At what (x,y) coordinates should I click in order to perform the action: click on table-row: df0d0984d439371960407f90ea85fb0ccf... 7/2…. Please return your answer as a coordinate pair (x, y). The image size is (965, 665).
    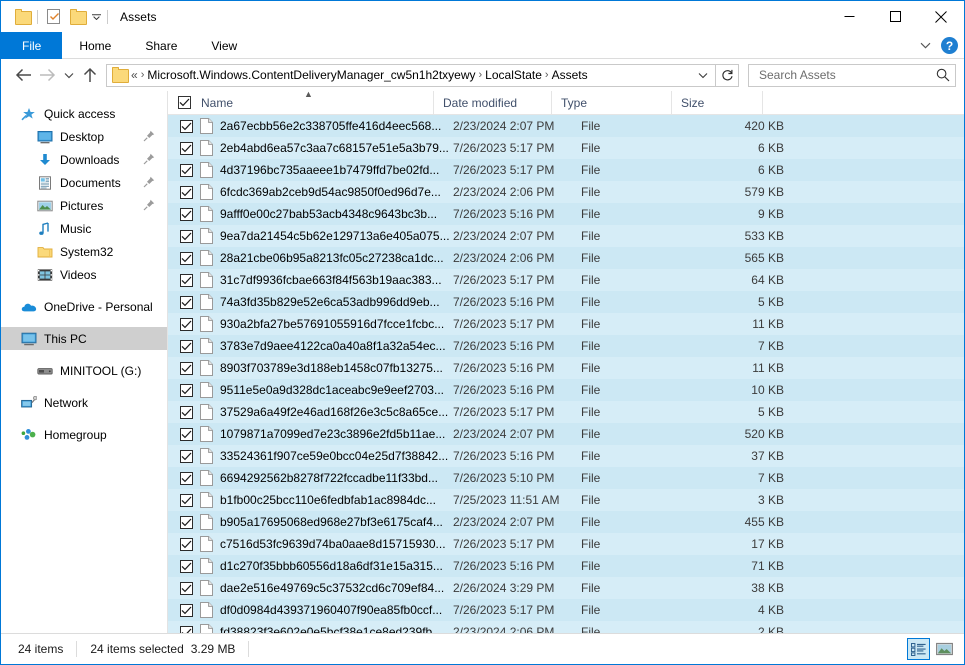
    Looking at the image, I should click on (566, 610).